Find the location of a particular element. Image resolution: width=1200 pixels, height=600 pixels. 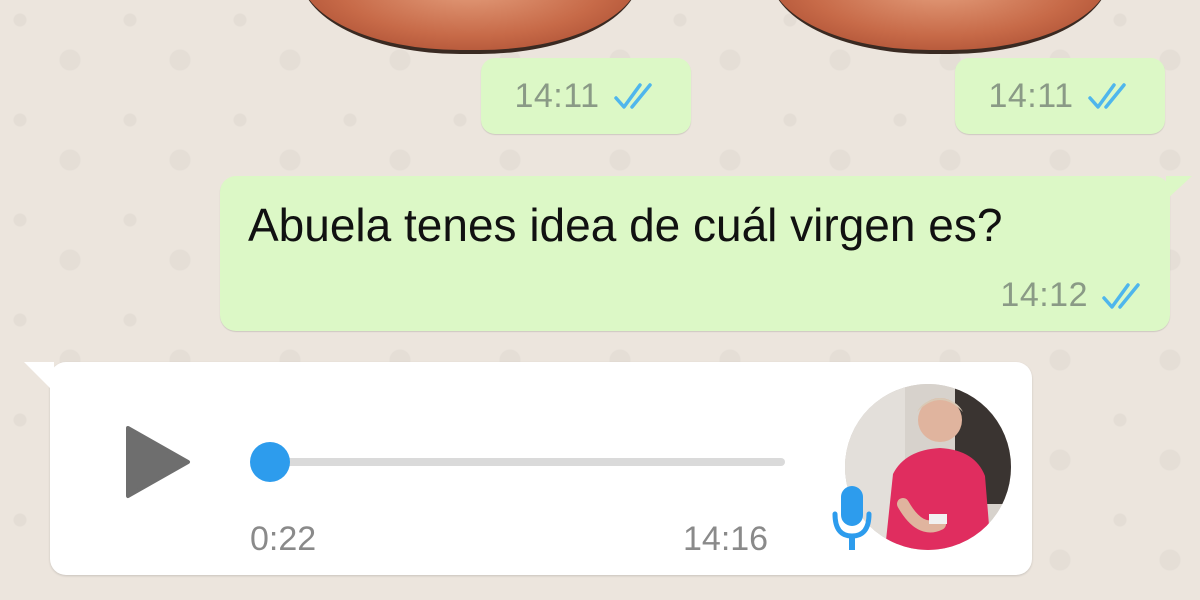

audio-duration: 0:22 is located at coordinates (283, 539).